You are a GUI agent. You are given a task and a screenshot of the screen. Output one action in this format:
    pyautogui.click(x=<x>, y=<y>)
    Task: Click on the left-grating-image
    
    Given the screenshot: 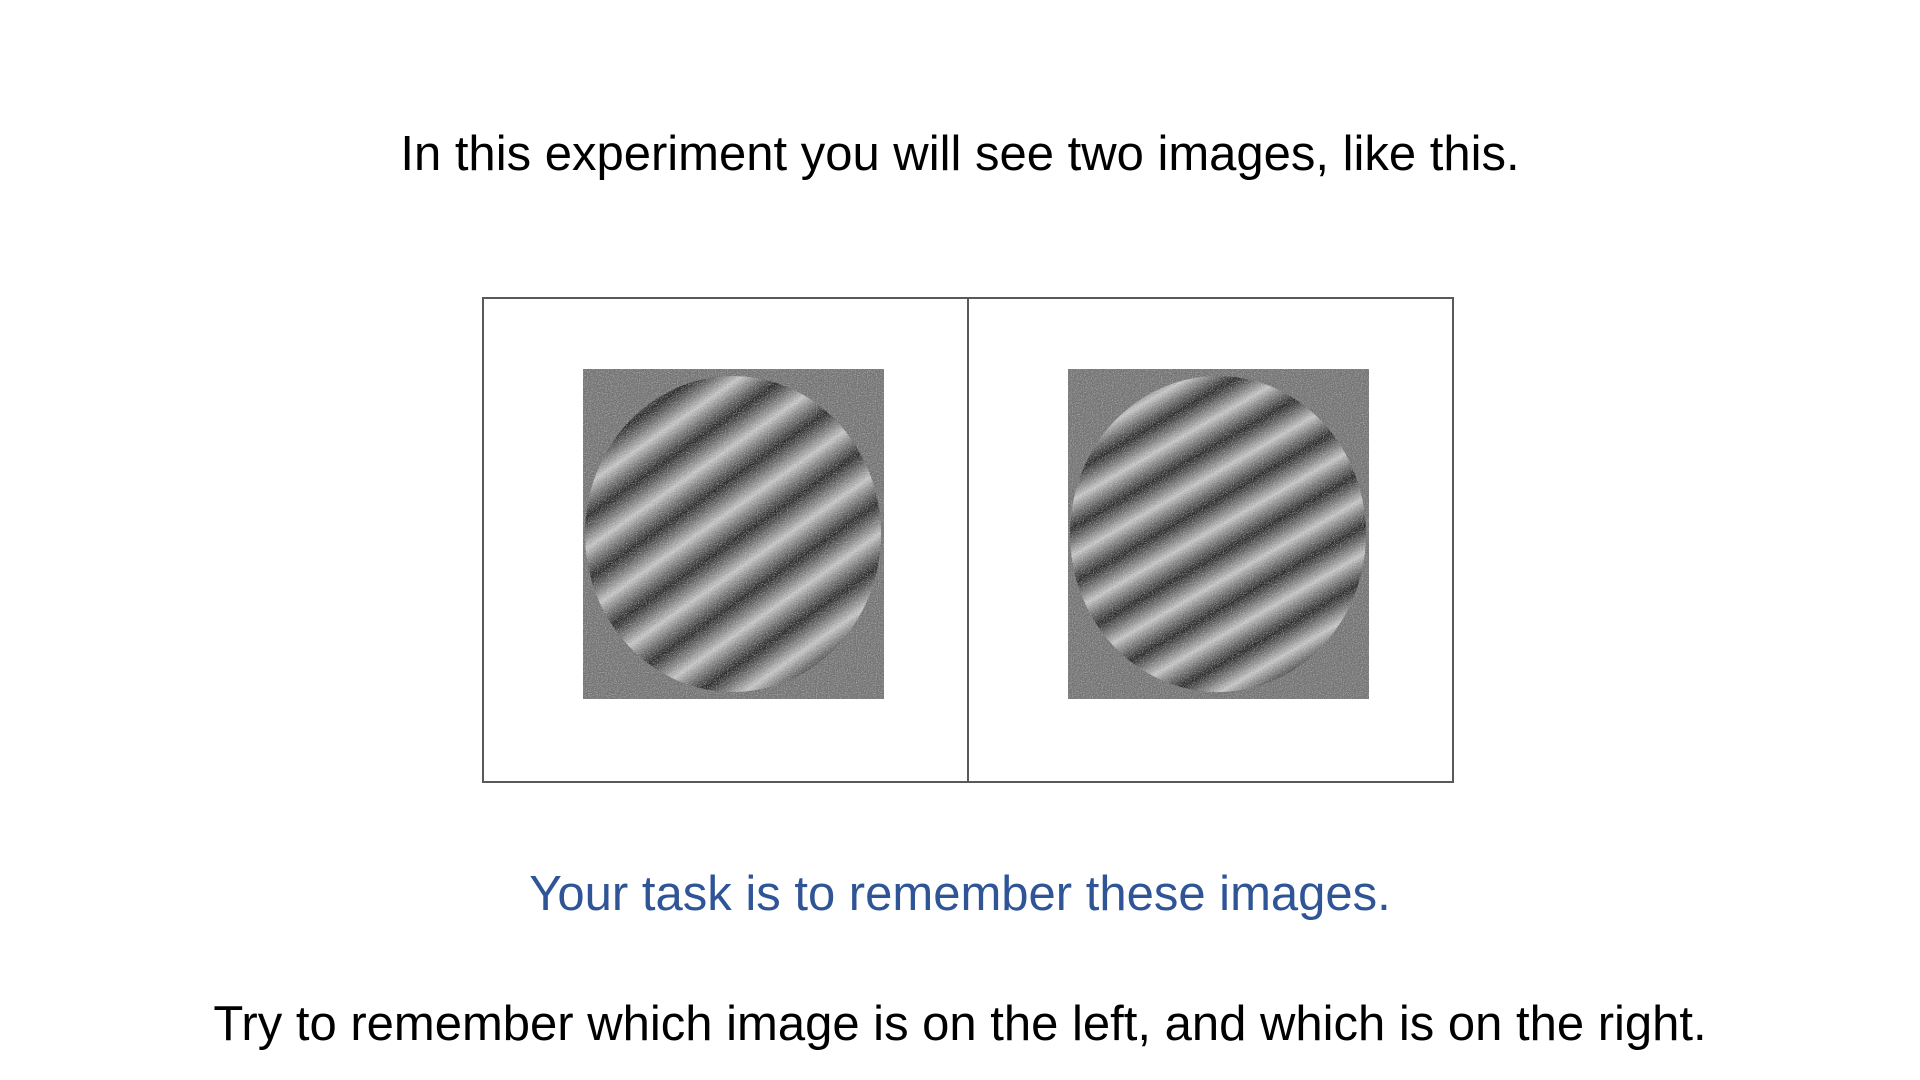 What is the action you would take?
    pyautogui.click(x=733, y=534)
    